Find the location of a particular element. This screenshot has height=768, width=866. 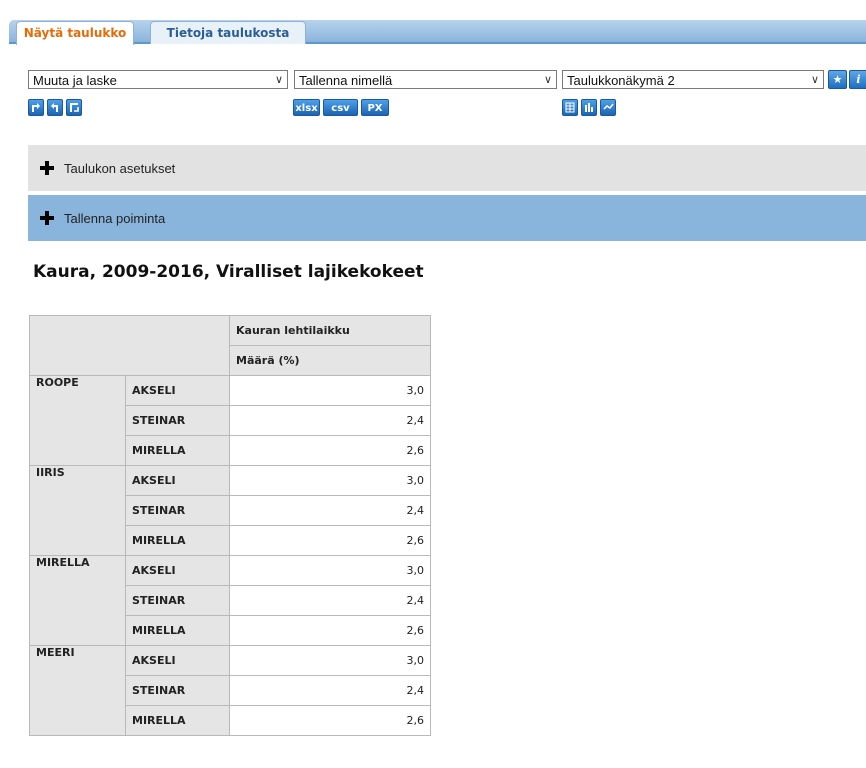

save-as-select-value: Tallenna nimellä is located at coordinates (346, 80).